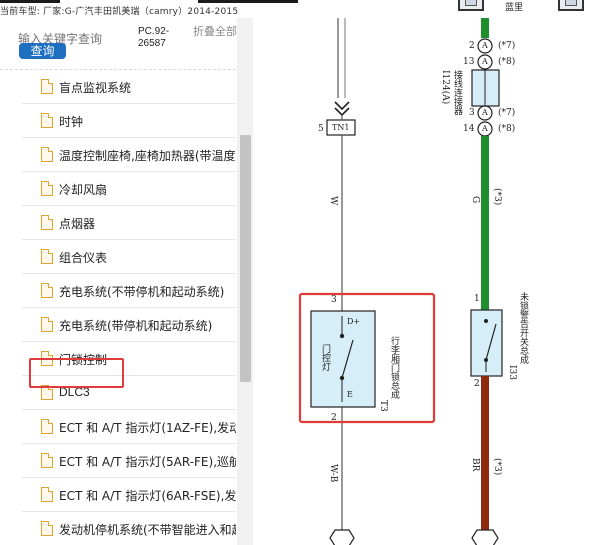  I want to click on tree-item: ECT 和 A/T 指示灯(1AZ-FE),发动机控制, so click(129, 427).